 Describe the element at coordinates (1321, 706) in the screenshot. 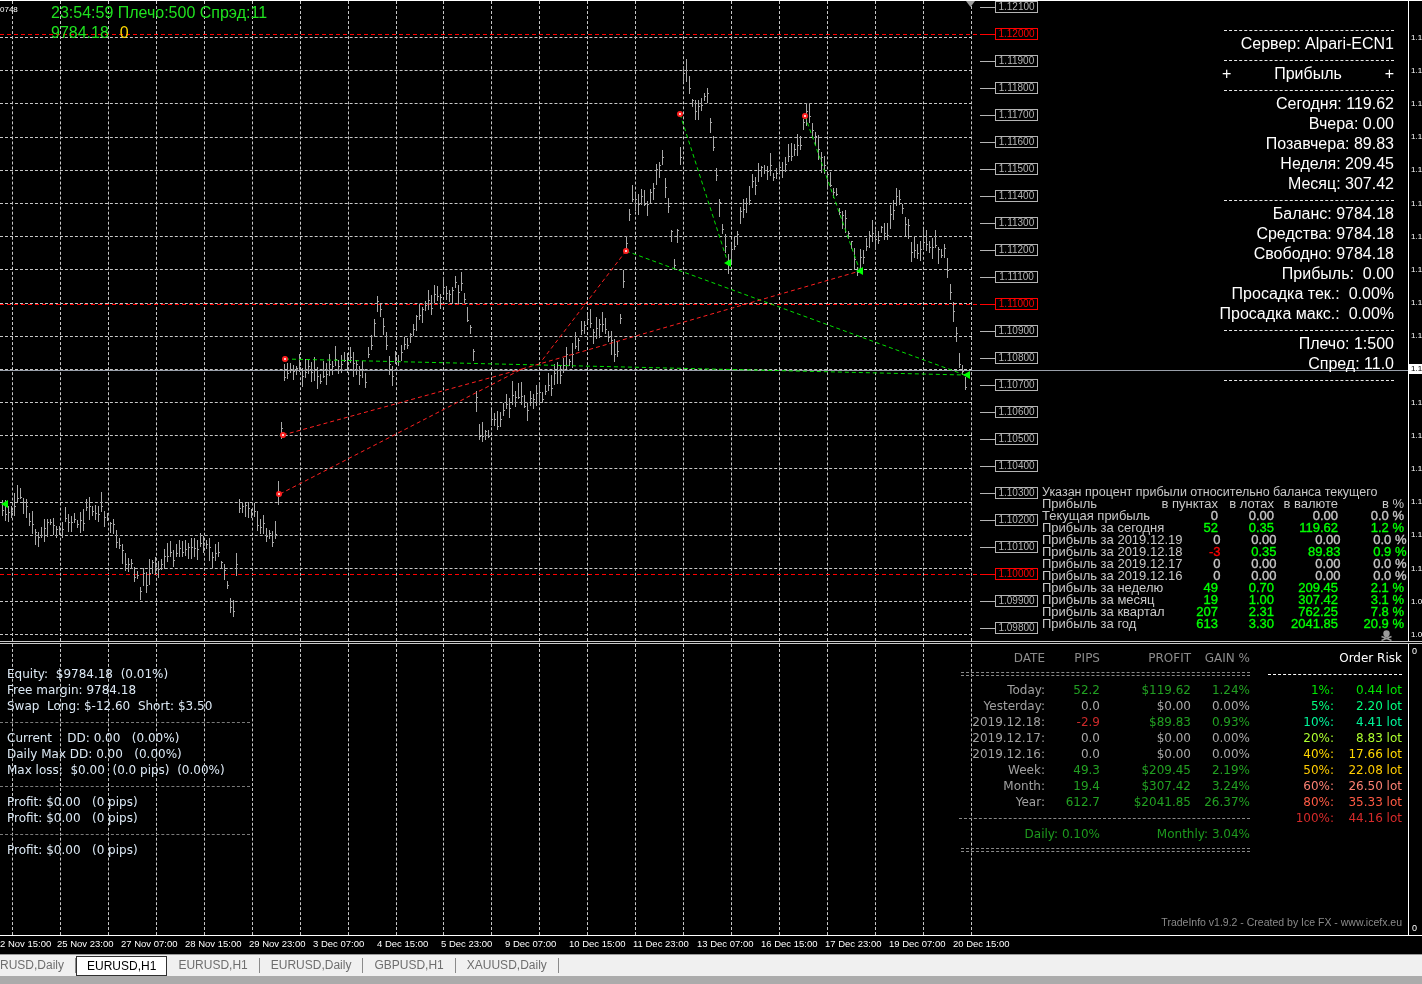

I see `risk-percent: 5%:` at that location.